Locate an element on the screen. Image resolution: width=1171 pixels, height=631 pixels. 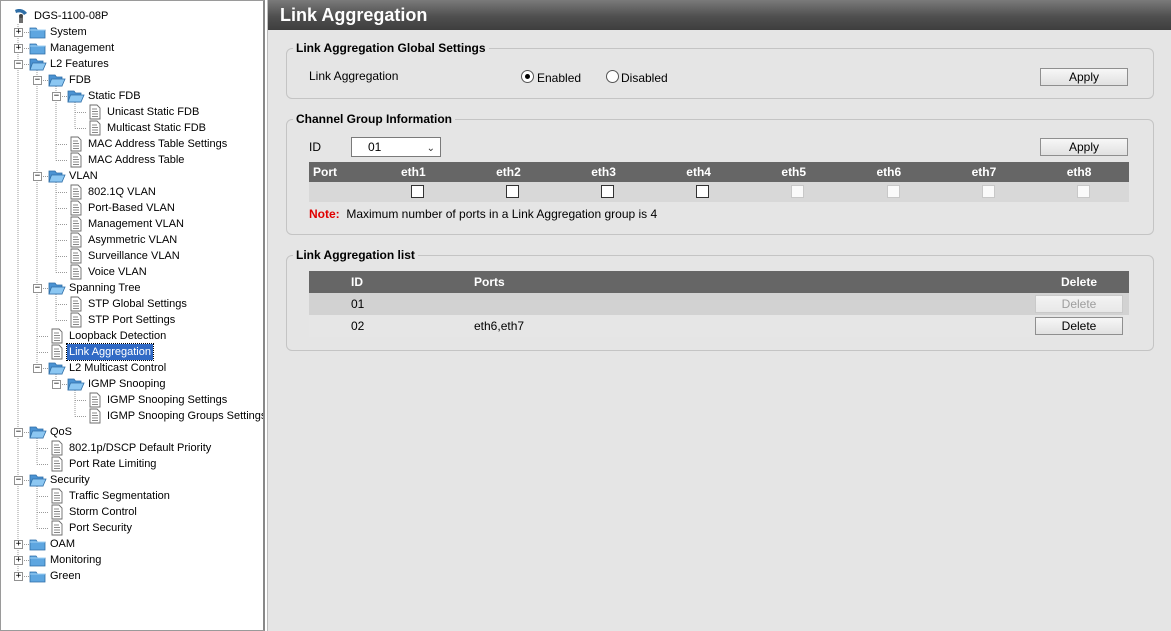
global-settings-group: Link Aggregation Global Settings is located at coordinates (720, 70).